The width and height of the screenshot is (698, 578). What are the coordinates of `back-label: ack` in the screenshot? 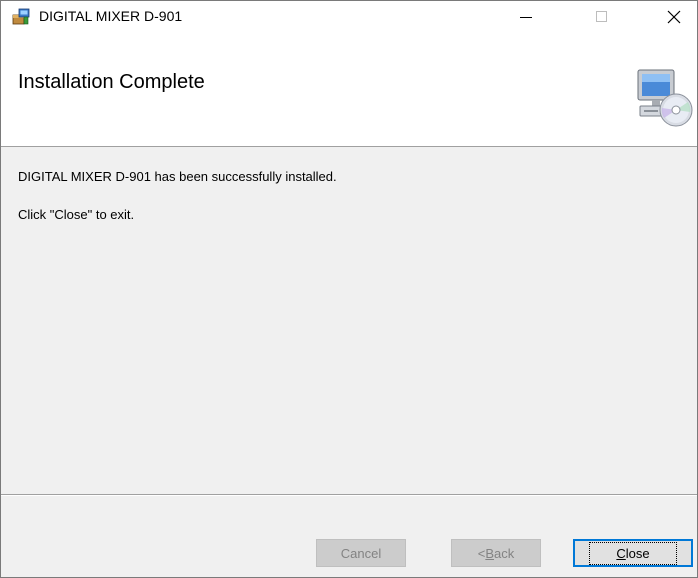 It's located at (504, 553).